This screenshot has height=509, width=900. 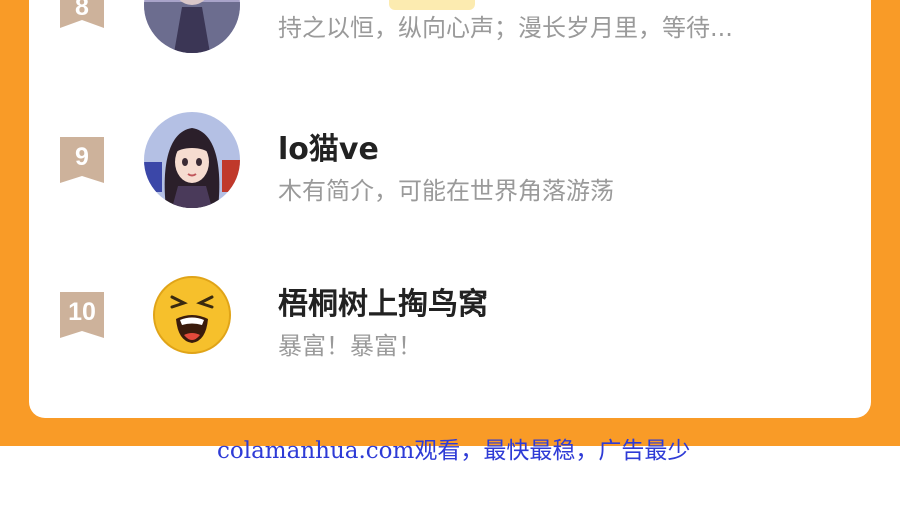 I want to click on rank-number: 10, so click(x=82, y=312).